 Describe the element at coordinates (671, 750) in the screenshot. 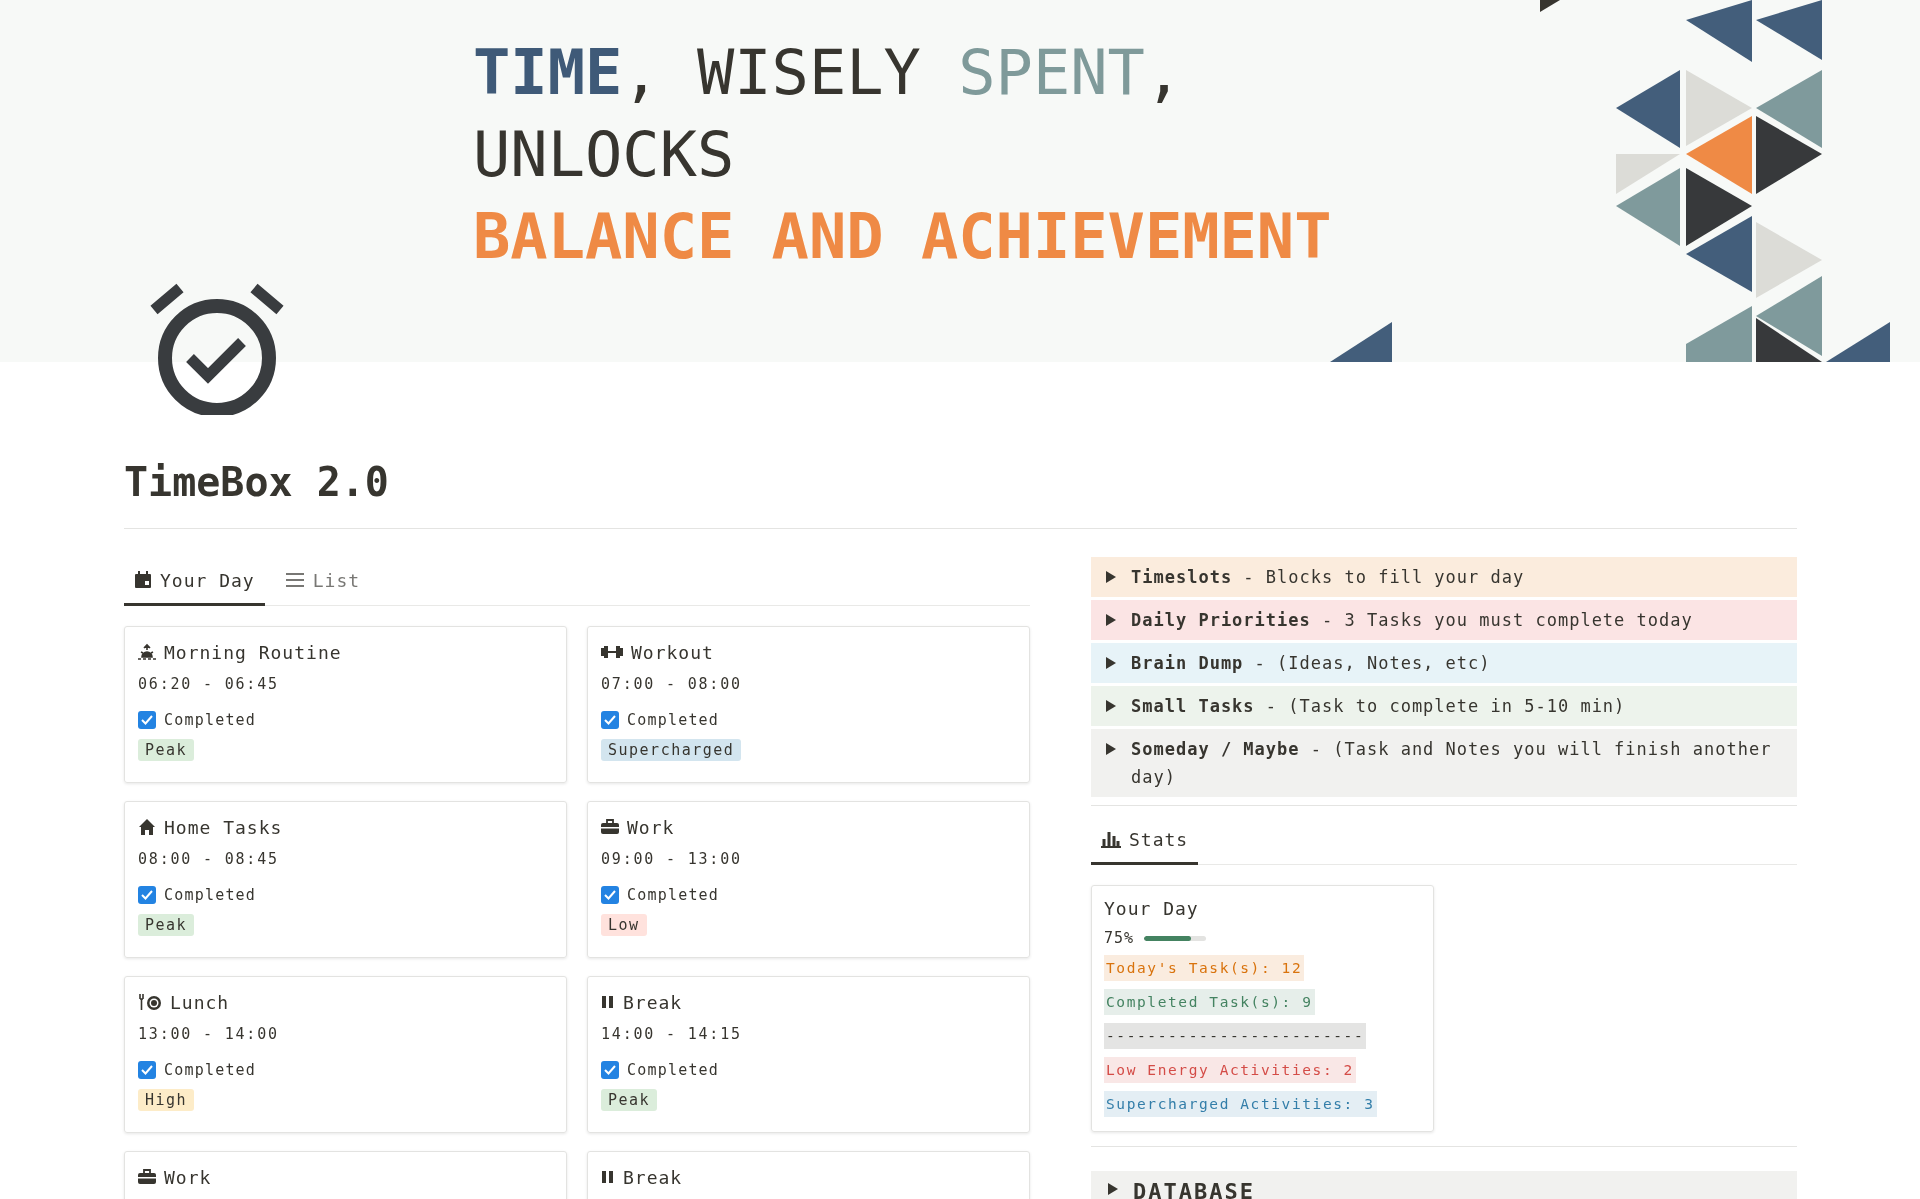

I see `energy-tag: Supercharged` at that location.